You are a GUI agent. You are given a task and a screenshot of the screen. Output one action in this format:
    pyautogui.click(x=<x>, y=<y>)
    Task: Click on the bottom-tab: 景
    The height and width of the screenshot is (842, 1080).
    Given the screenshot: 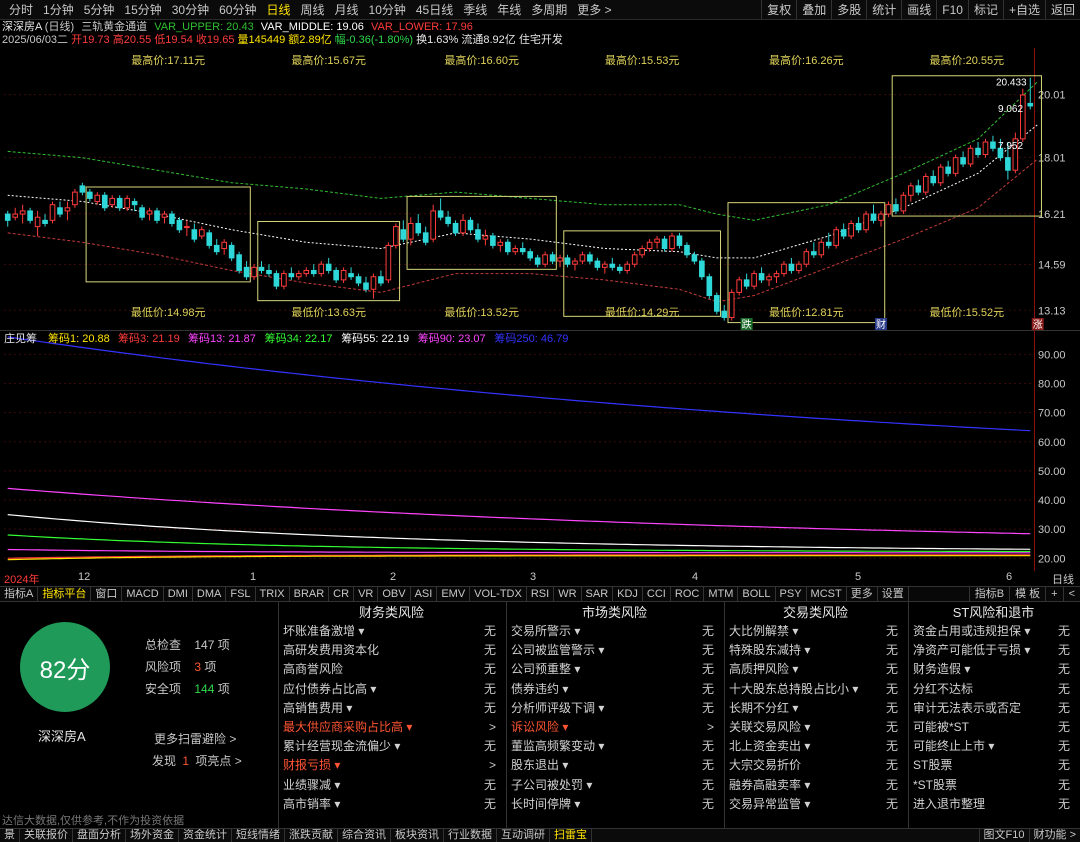 What is the action you would take?
    pyautogui.click(x=10, y=835)
    